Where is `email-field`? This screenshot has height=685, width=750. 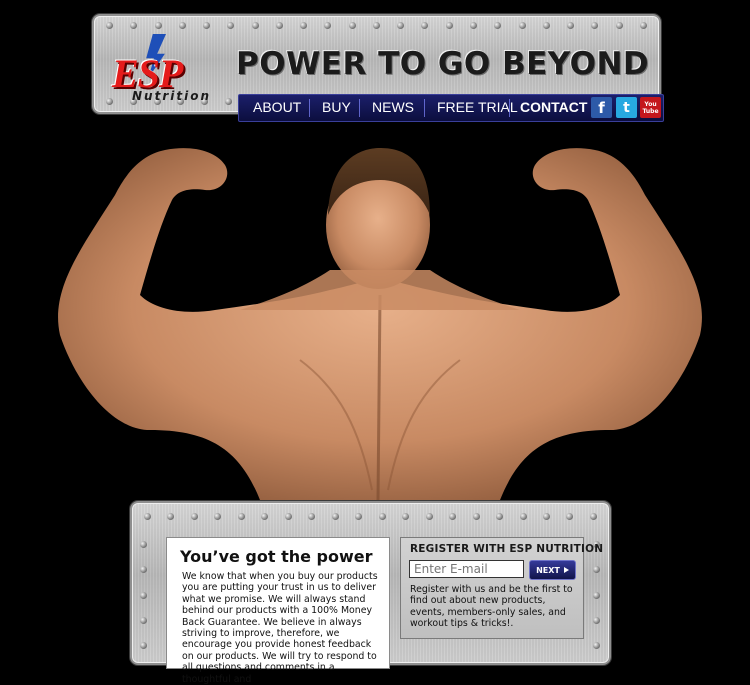 email-field is located at coordinates (466, 569).